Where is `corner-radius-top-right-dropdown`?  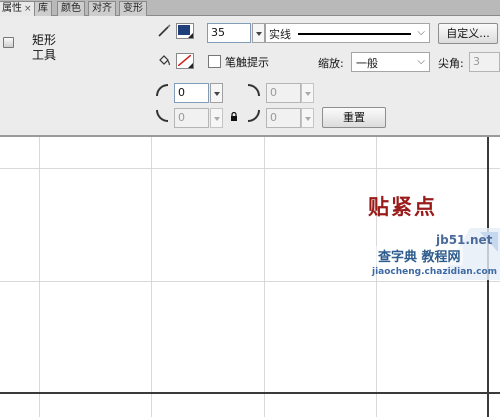 corner-radius-top-right-dropdown is located at coordinates (307, 93).